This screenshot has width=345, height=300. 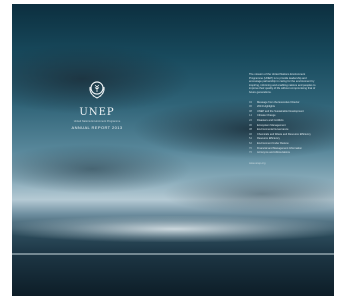 I want to click on sky-light-band, so click(x=173, y=229).